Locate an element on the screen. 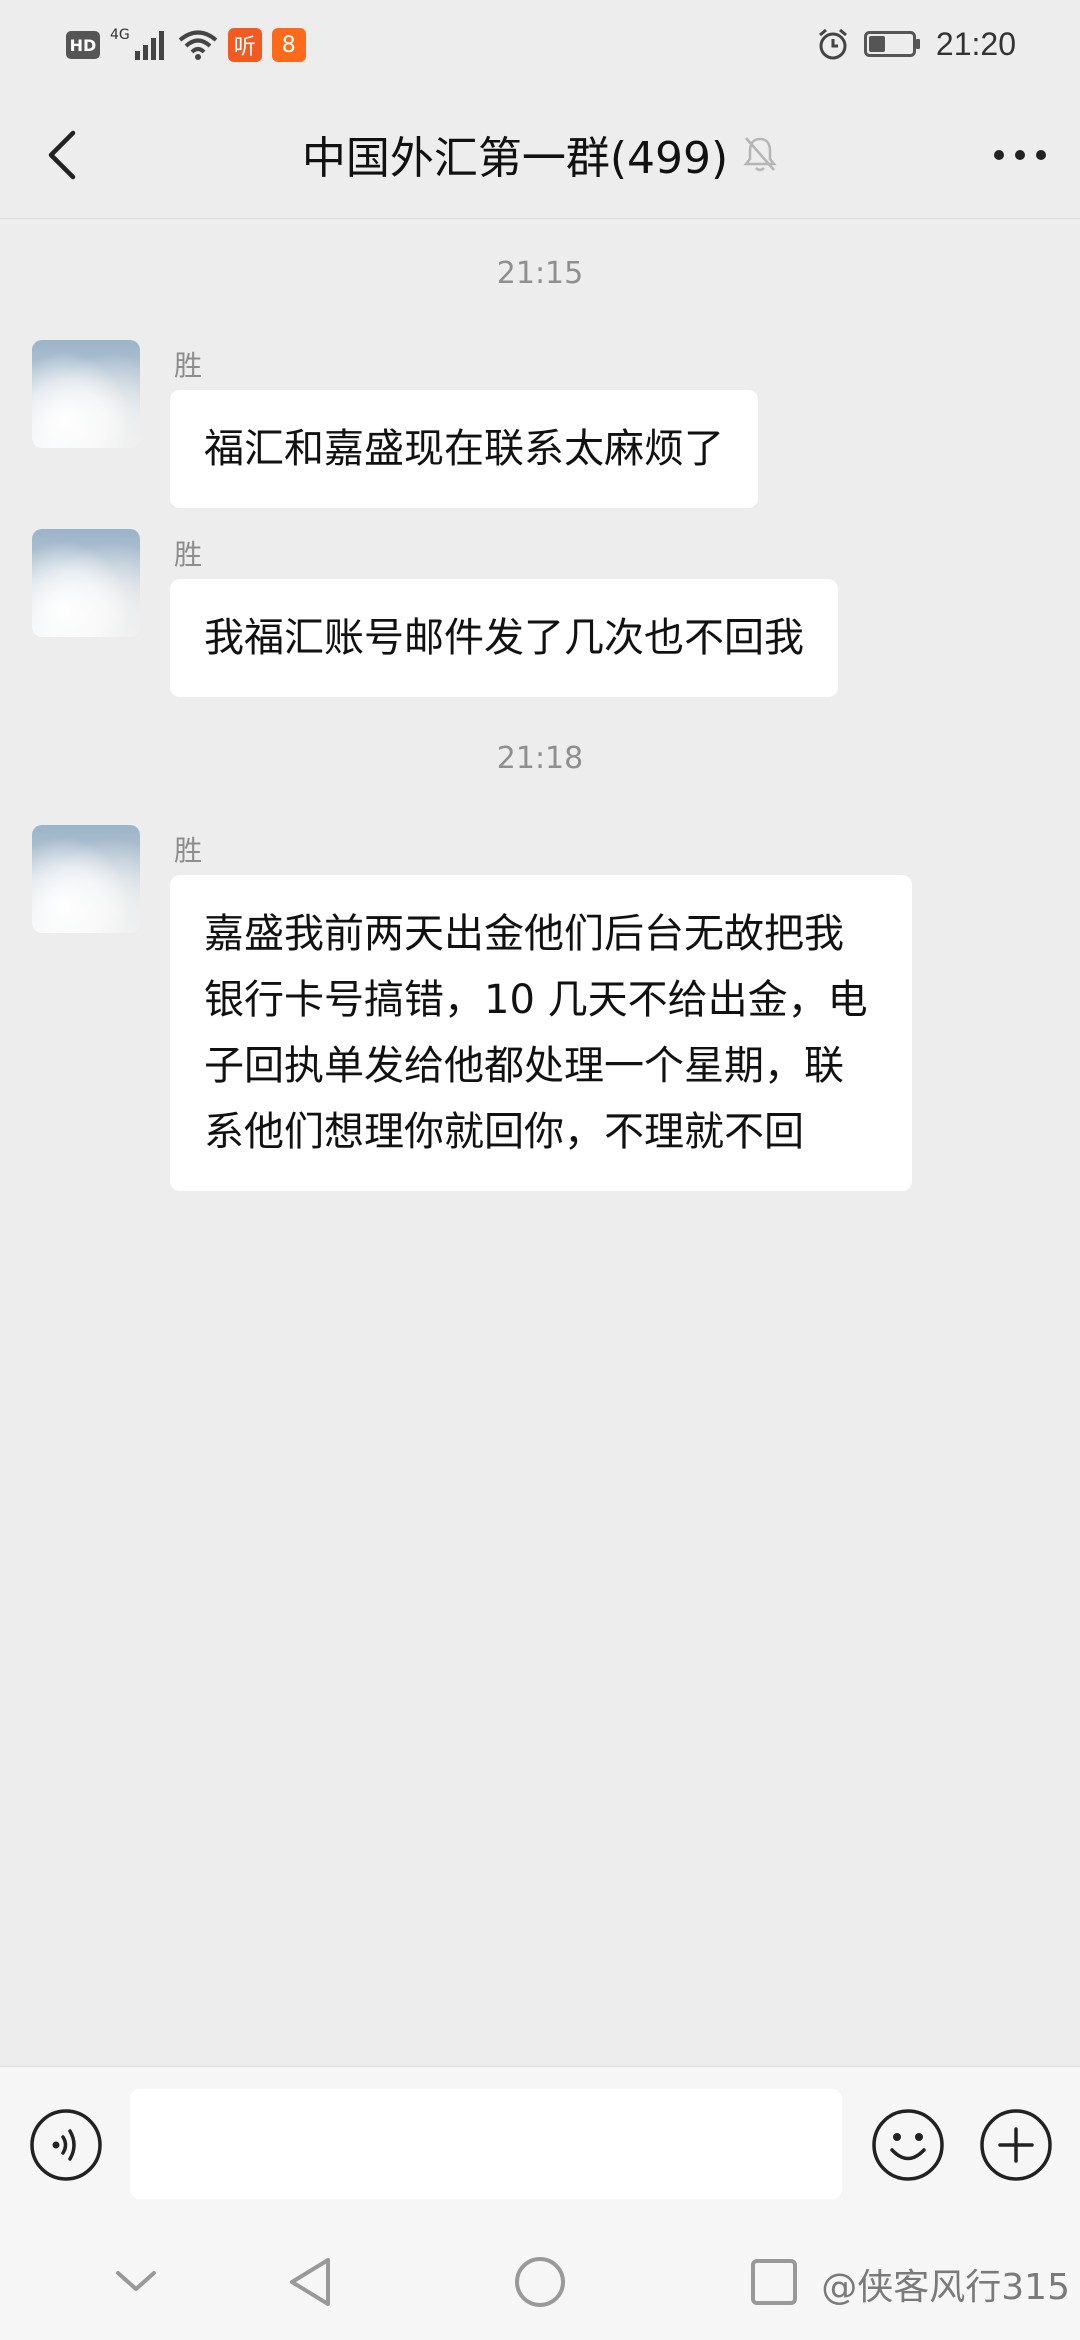  square-recents-icon is located at coordinates (774, 2282).